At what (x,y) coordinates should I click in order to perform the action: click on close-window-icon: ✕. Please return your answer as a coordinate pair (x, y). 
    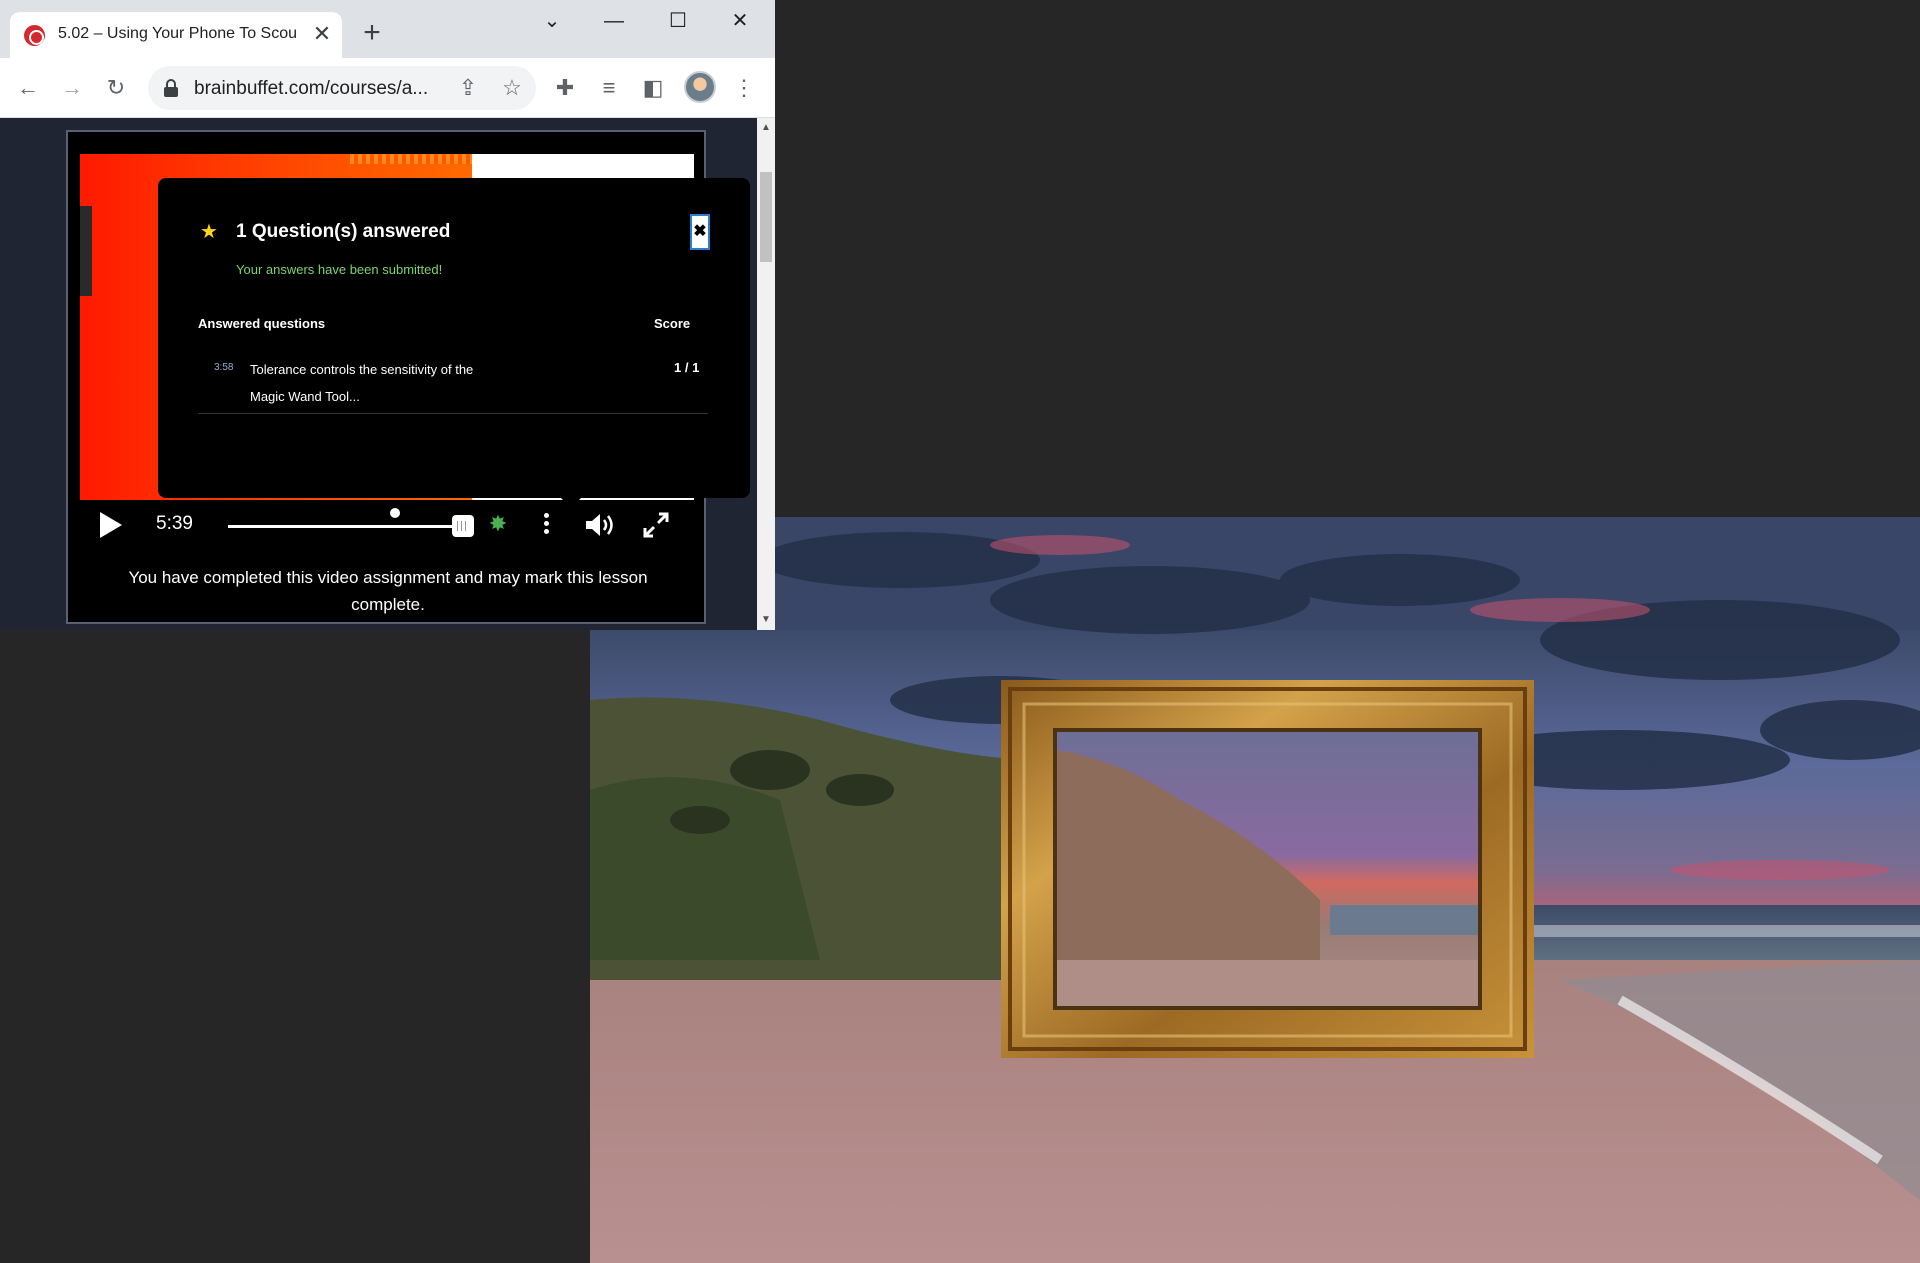
    Looking at the image, I should click on (740, 21).